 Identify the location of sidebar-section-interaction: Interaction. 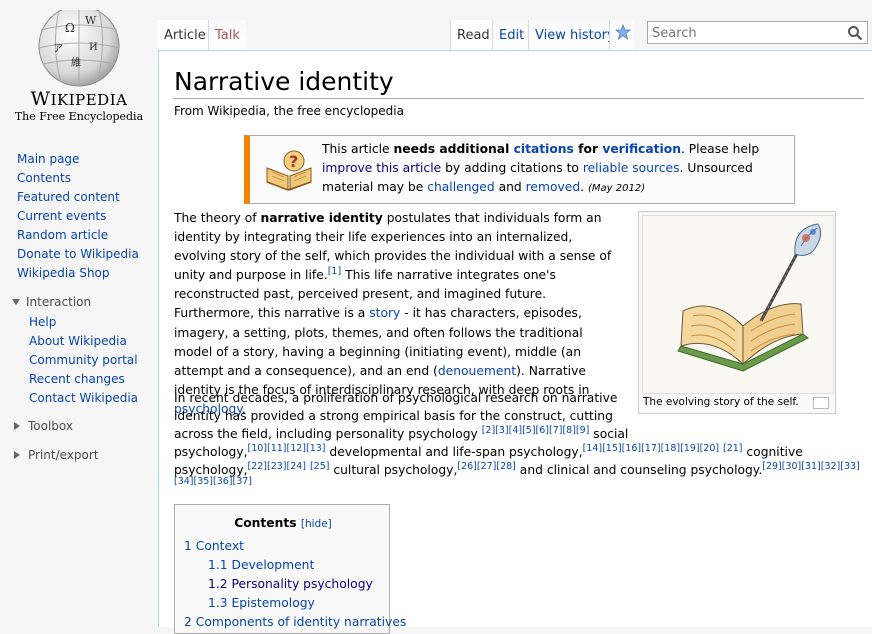
(51, 302).